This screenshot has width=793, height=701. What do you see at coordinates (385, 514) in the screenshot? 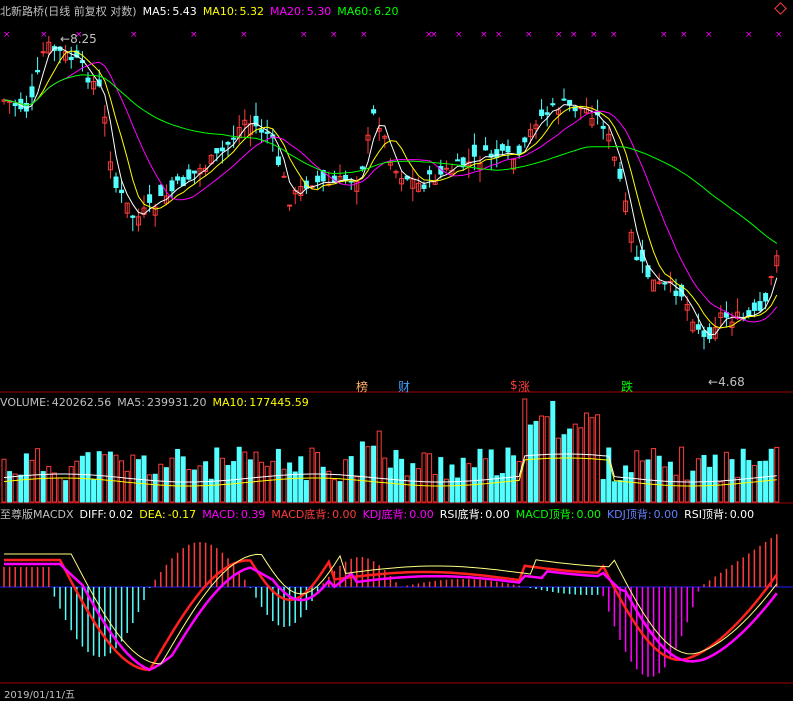
I see `kdj-bottom-label: KDJ底背:` at bounding box center [385, 514].